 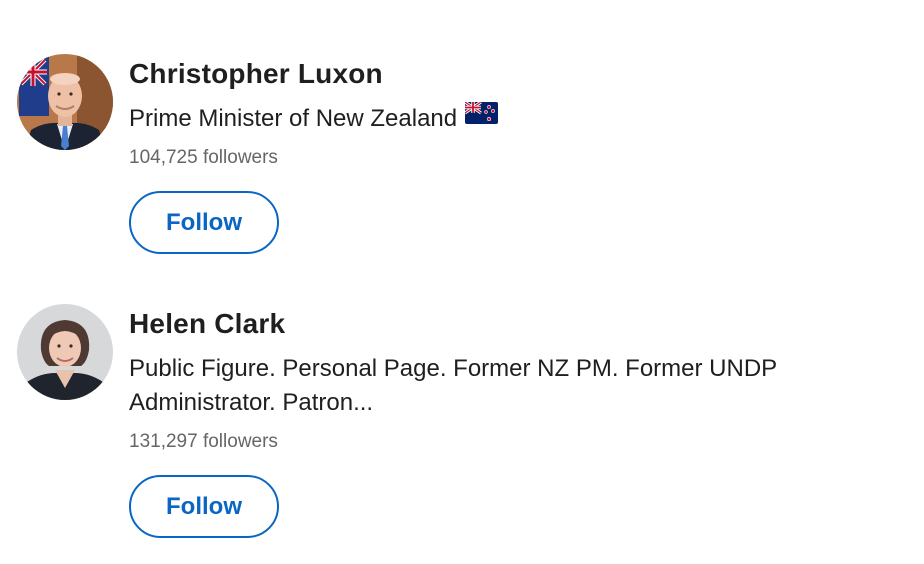 What do you see at coordinates (207, 324) in the screenshot?
I see `person-name: Helen Clark` at bounding box center [207, 324].